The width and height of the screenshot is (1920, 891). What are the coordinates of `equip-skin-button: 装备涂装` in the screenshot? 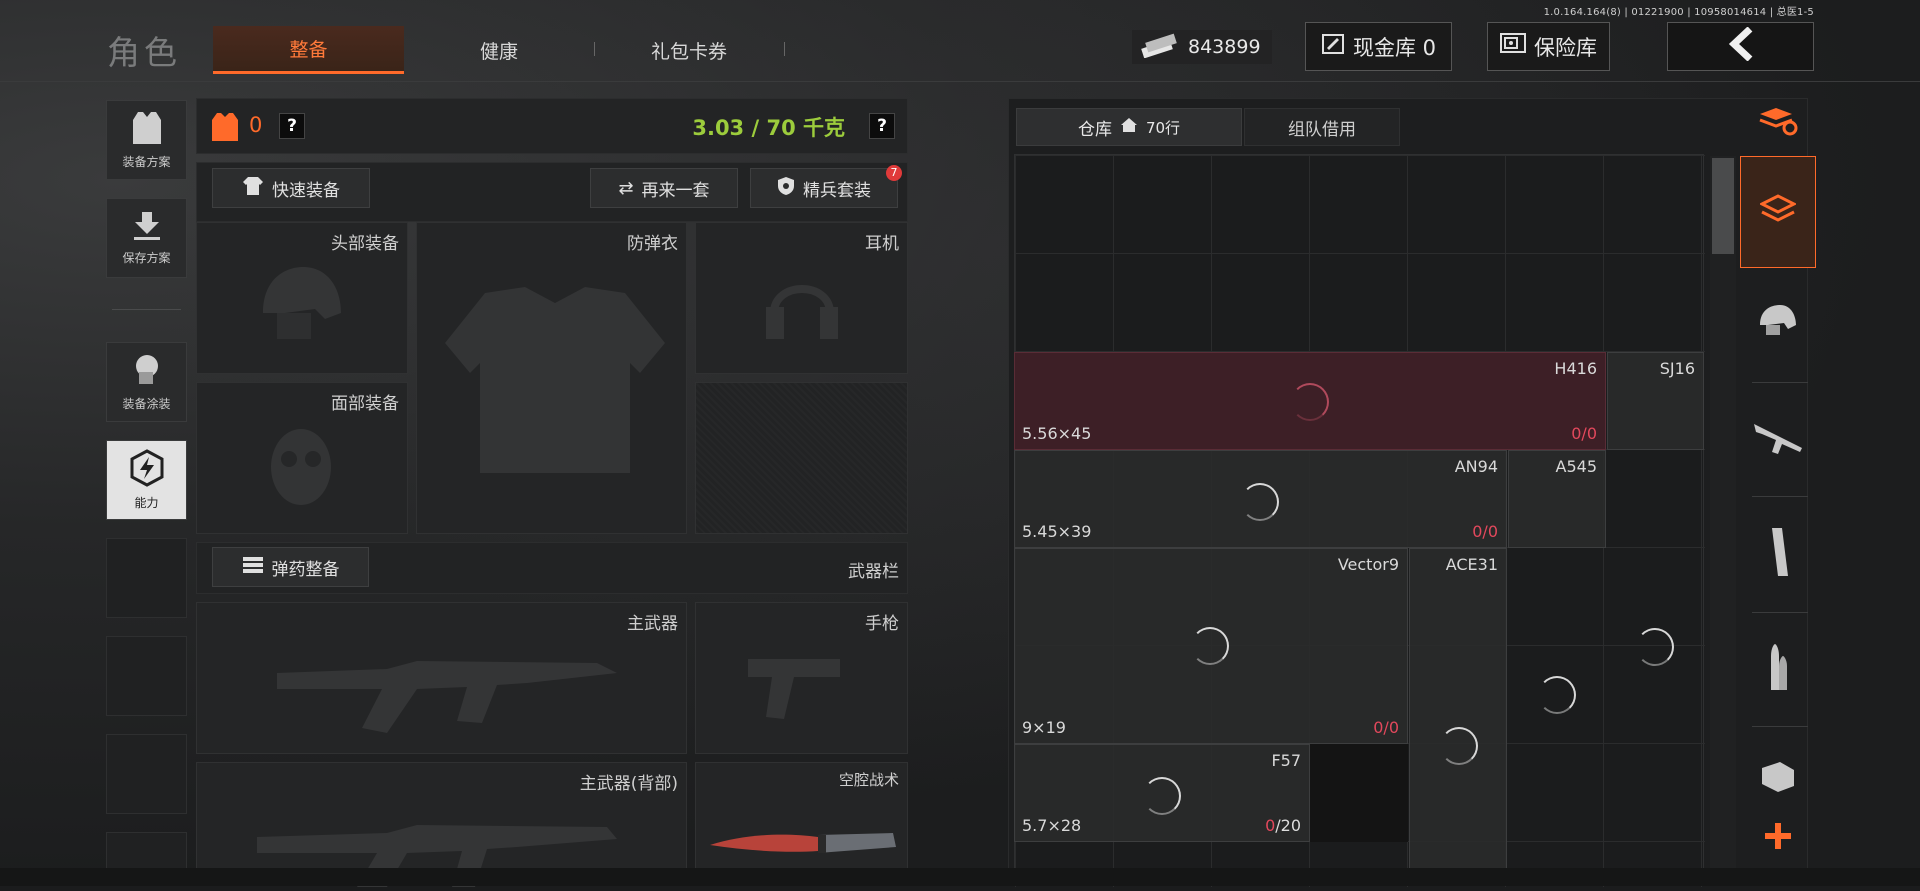 It's located at (146, 382).